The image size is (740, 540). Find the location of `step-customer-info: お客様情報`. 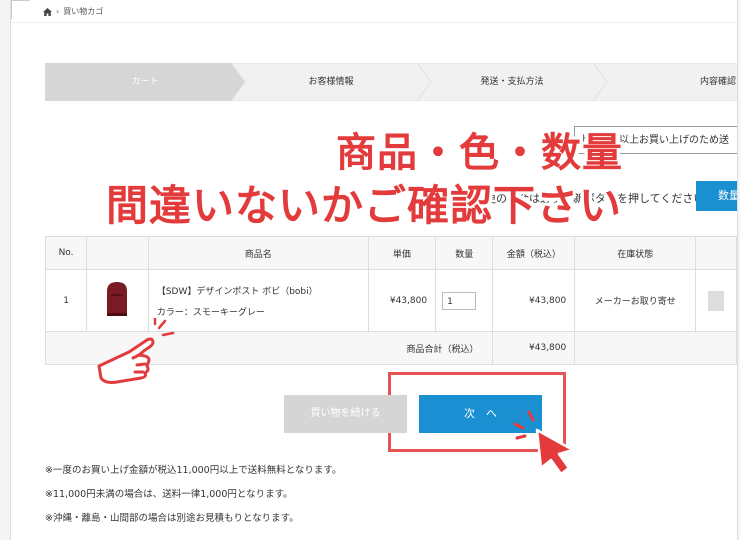

step-customer-info: お客様情報 is located at coordinates (331, 82).